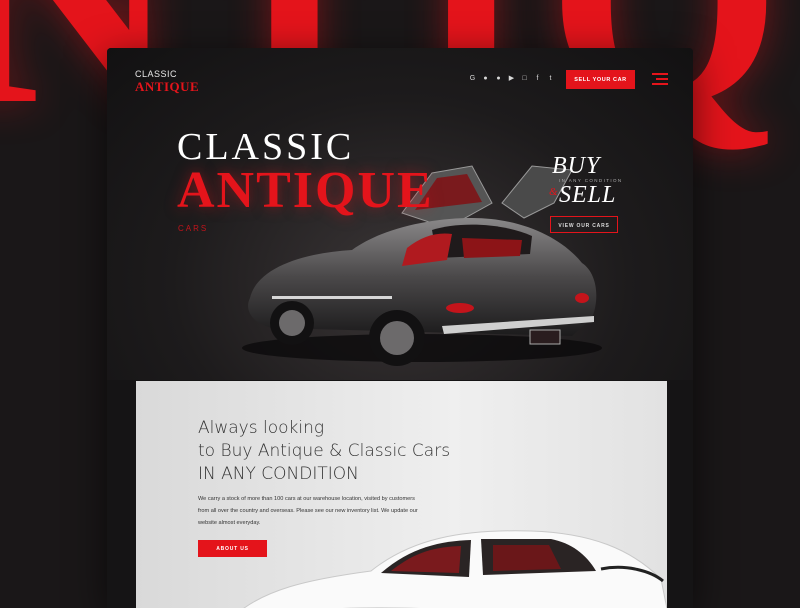 The width and height of the screenshot is (800, 608). I want to click on buy-text: BUY, so click(576, 166).